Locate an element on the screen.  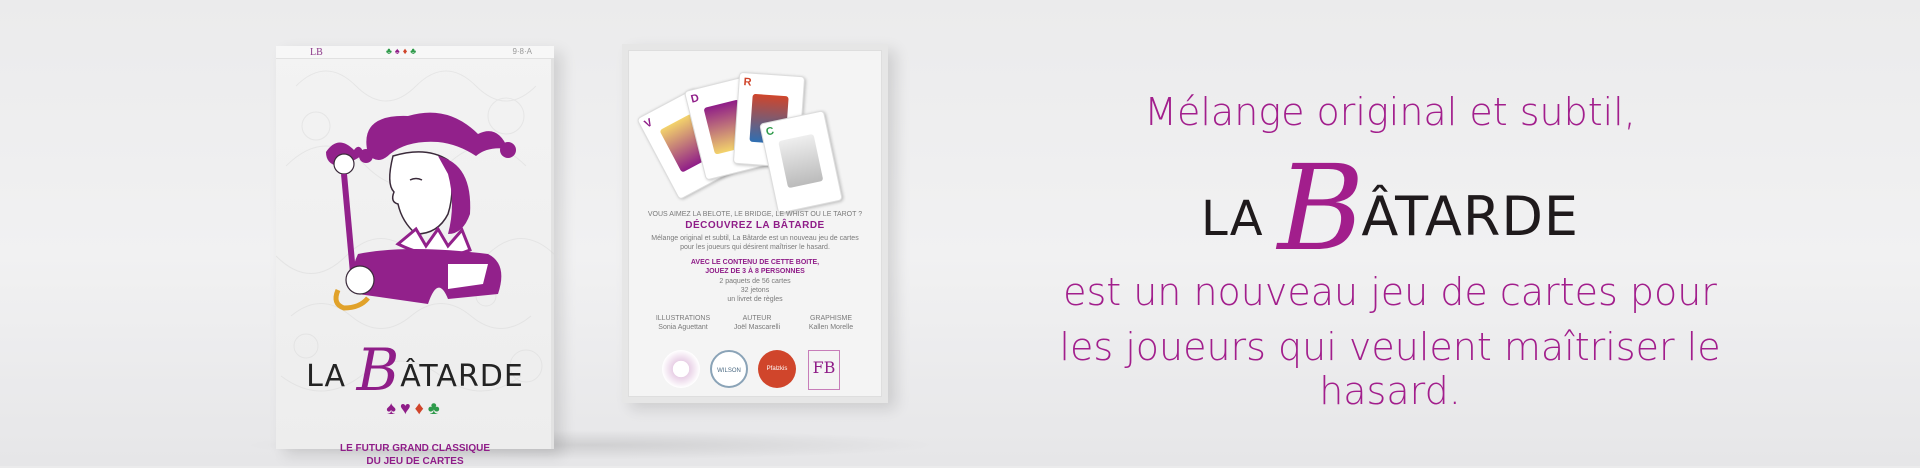
club-icon: ♣ is located at coordinates (435, 408).